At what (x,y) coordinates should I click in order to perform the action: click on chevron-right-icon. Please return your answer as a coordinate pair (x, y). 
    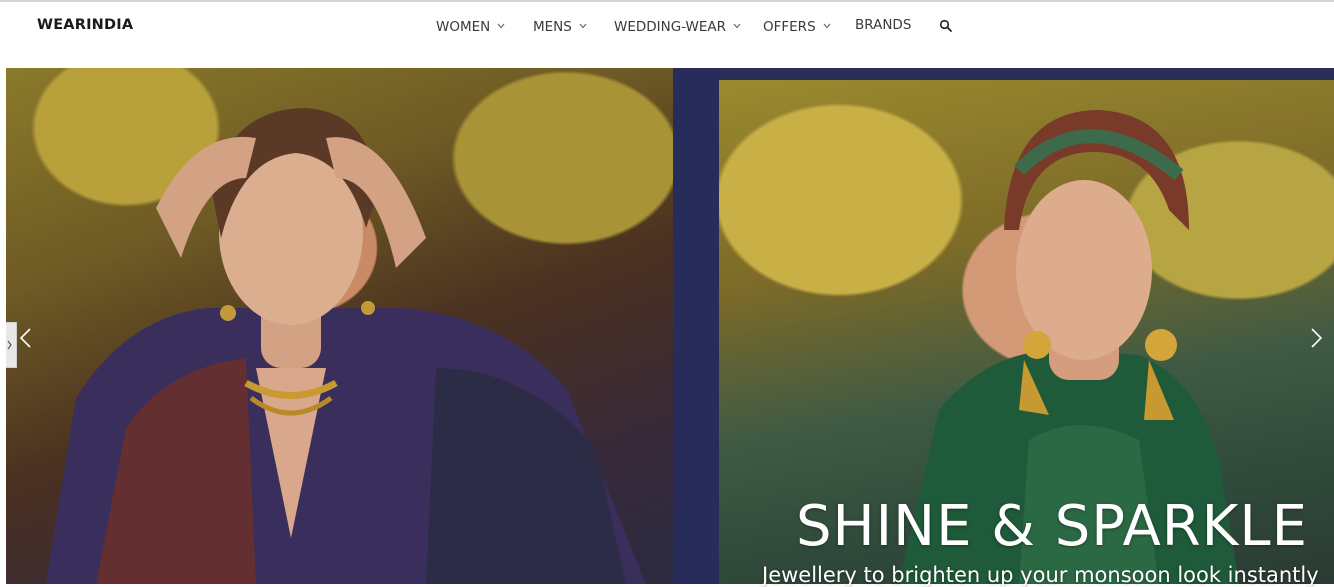
    Looking at the image, I should click on (1317, 338).